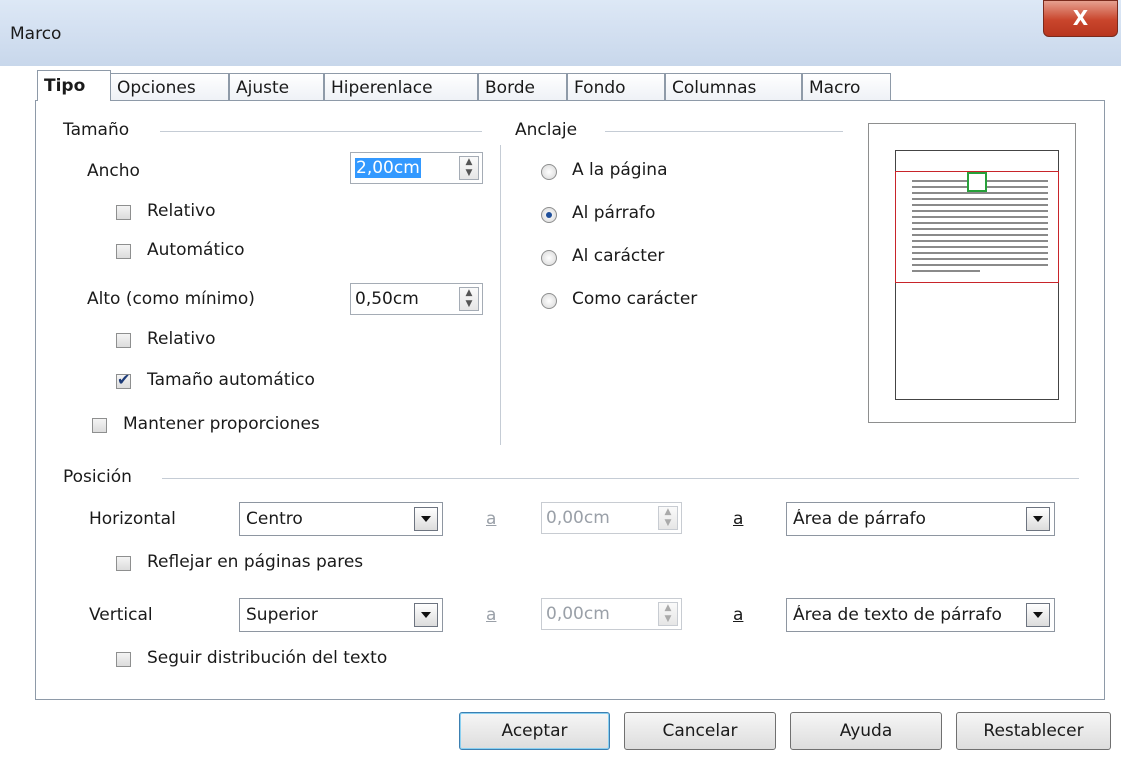 Image resolution: width=1121 pixels, height=767 pixels. Describe the element at coordinates (500, 295) in the screenshot. I see `group-separator` at that location.